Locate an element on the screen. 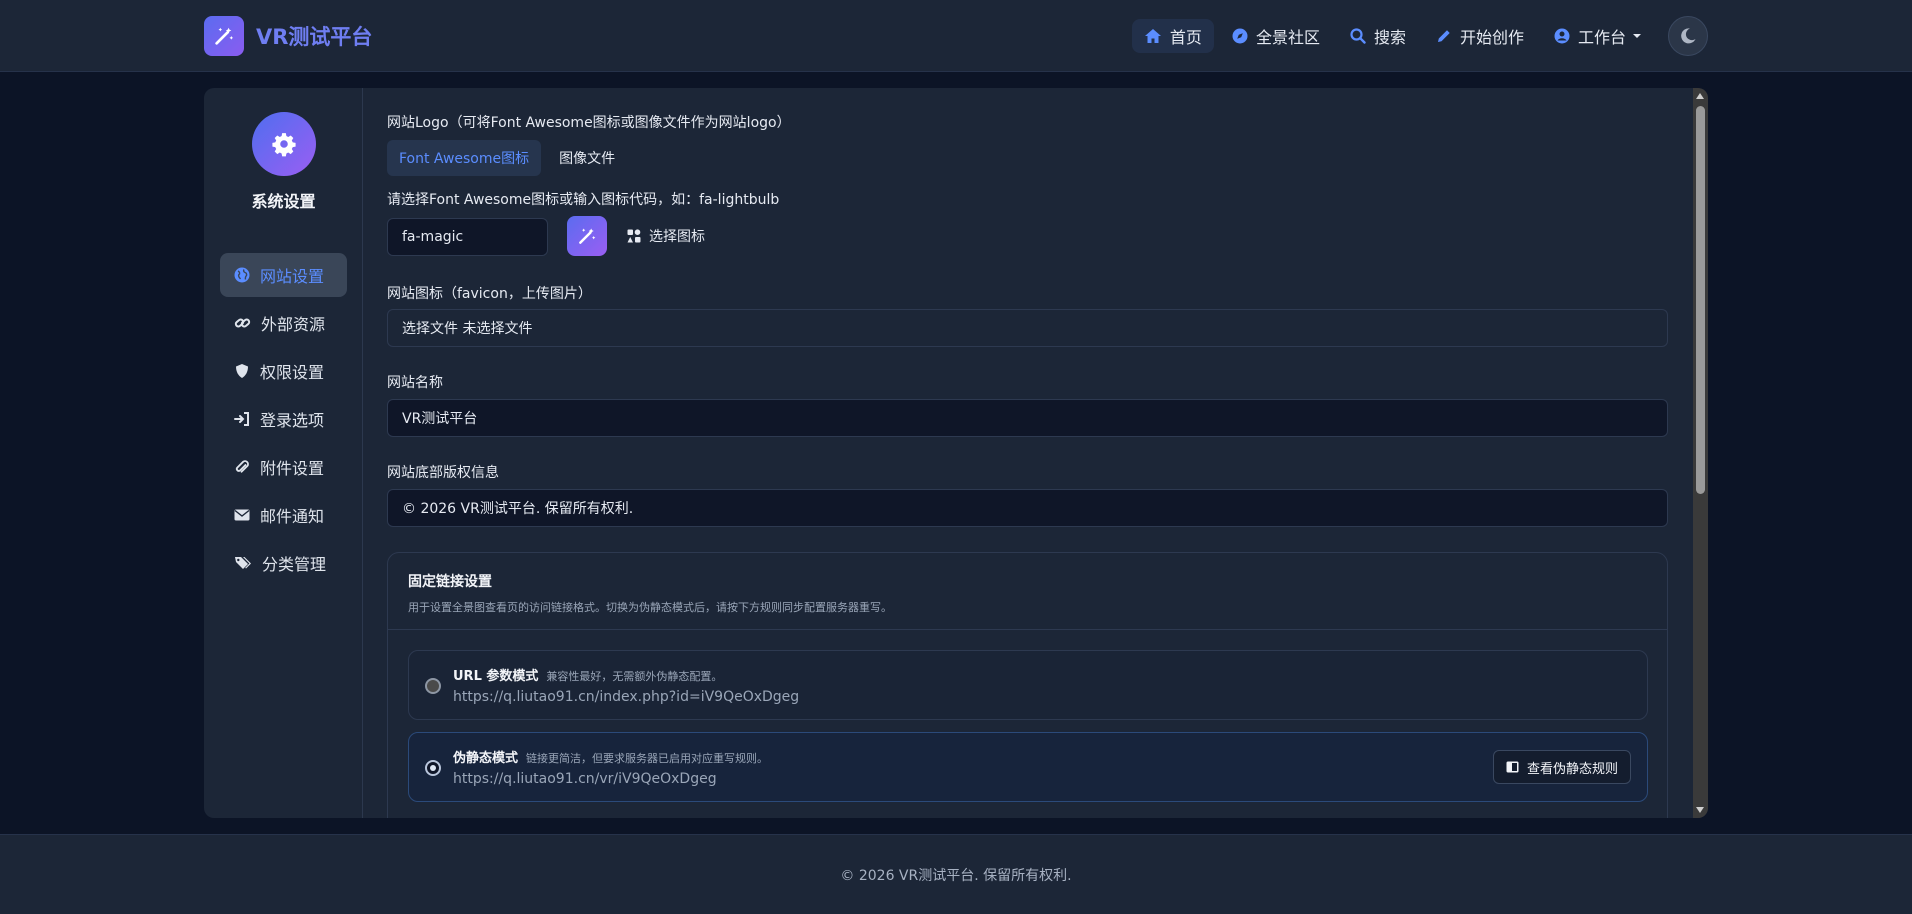 The height and width of the screenshot is (914, 1912). sidebar-item-permissions: 权限设置 is located at coordinates (283, 371).